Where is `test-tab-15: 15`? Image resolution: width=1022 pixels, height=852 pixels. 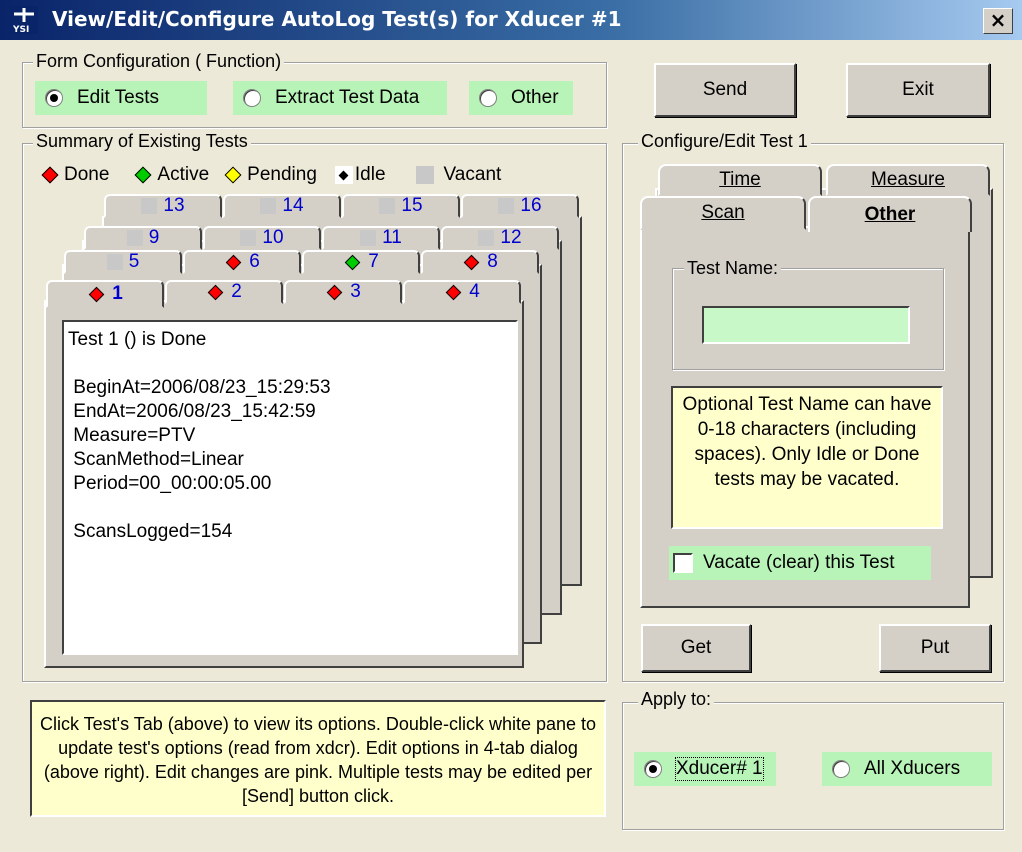
test-tab-15: 15 is located at coordinates (401, 206).